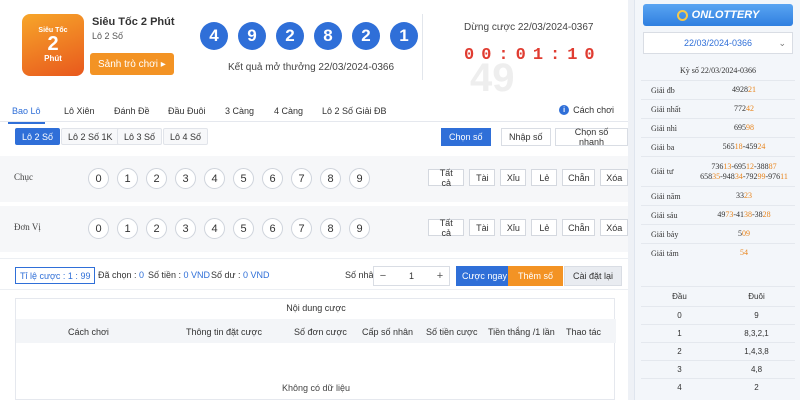  What do you see at coordinates (79, 111) in the screenshot?
I see `tab-item: Lô Xiên` at bounding box center [79, 111].